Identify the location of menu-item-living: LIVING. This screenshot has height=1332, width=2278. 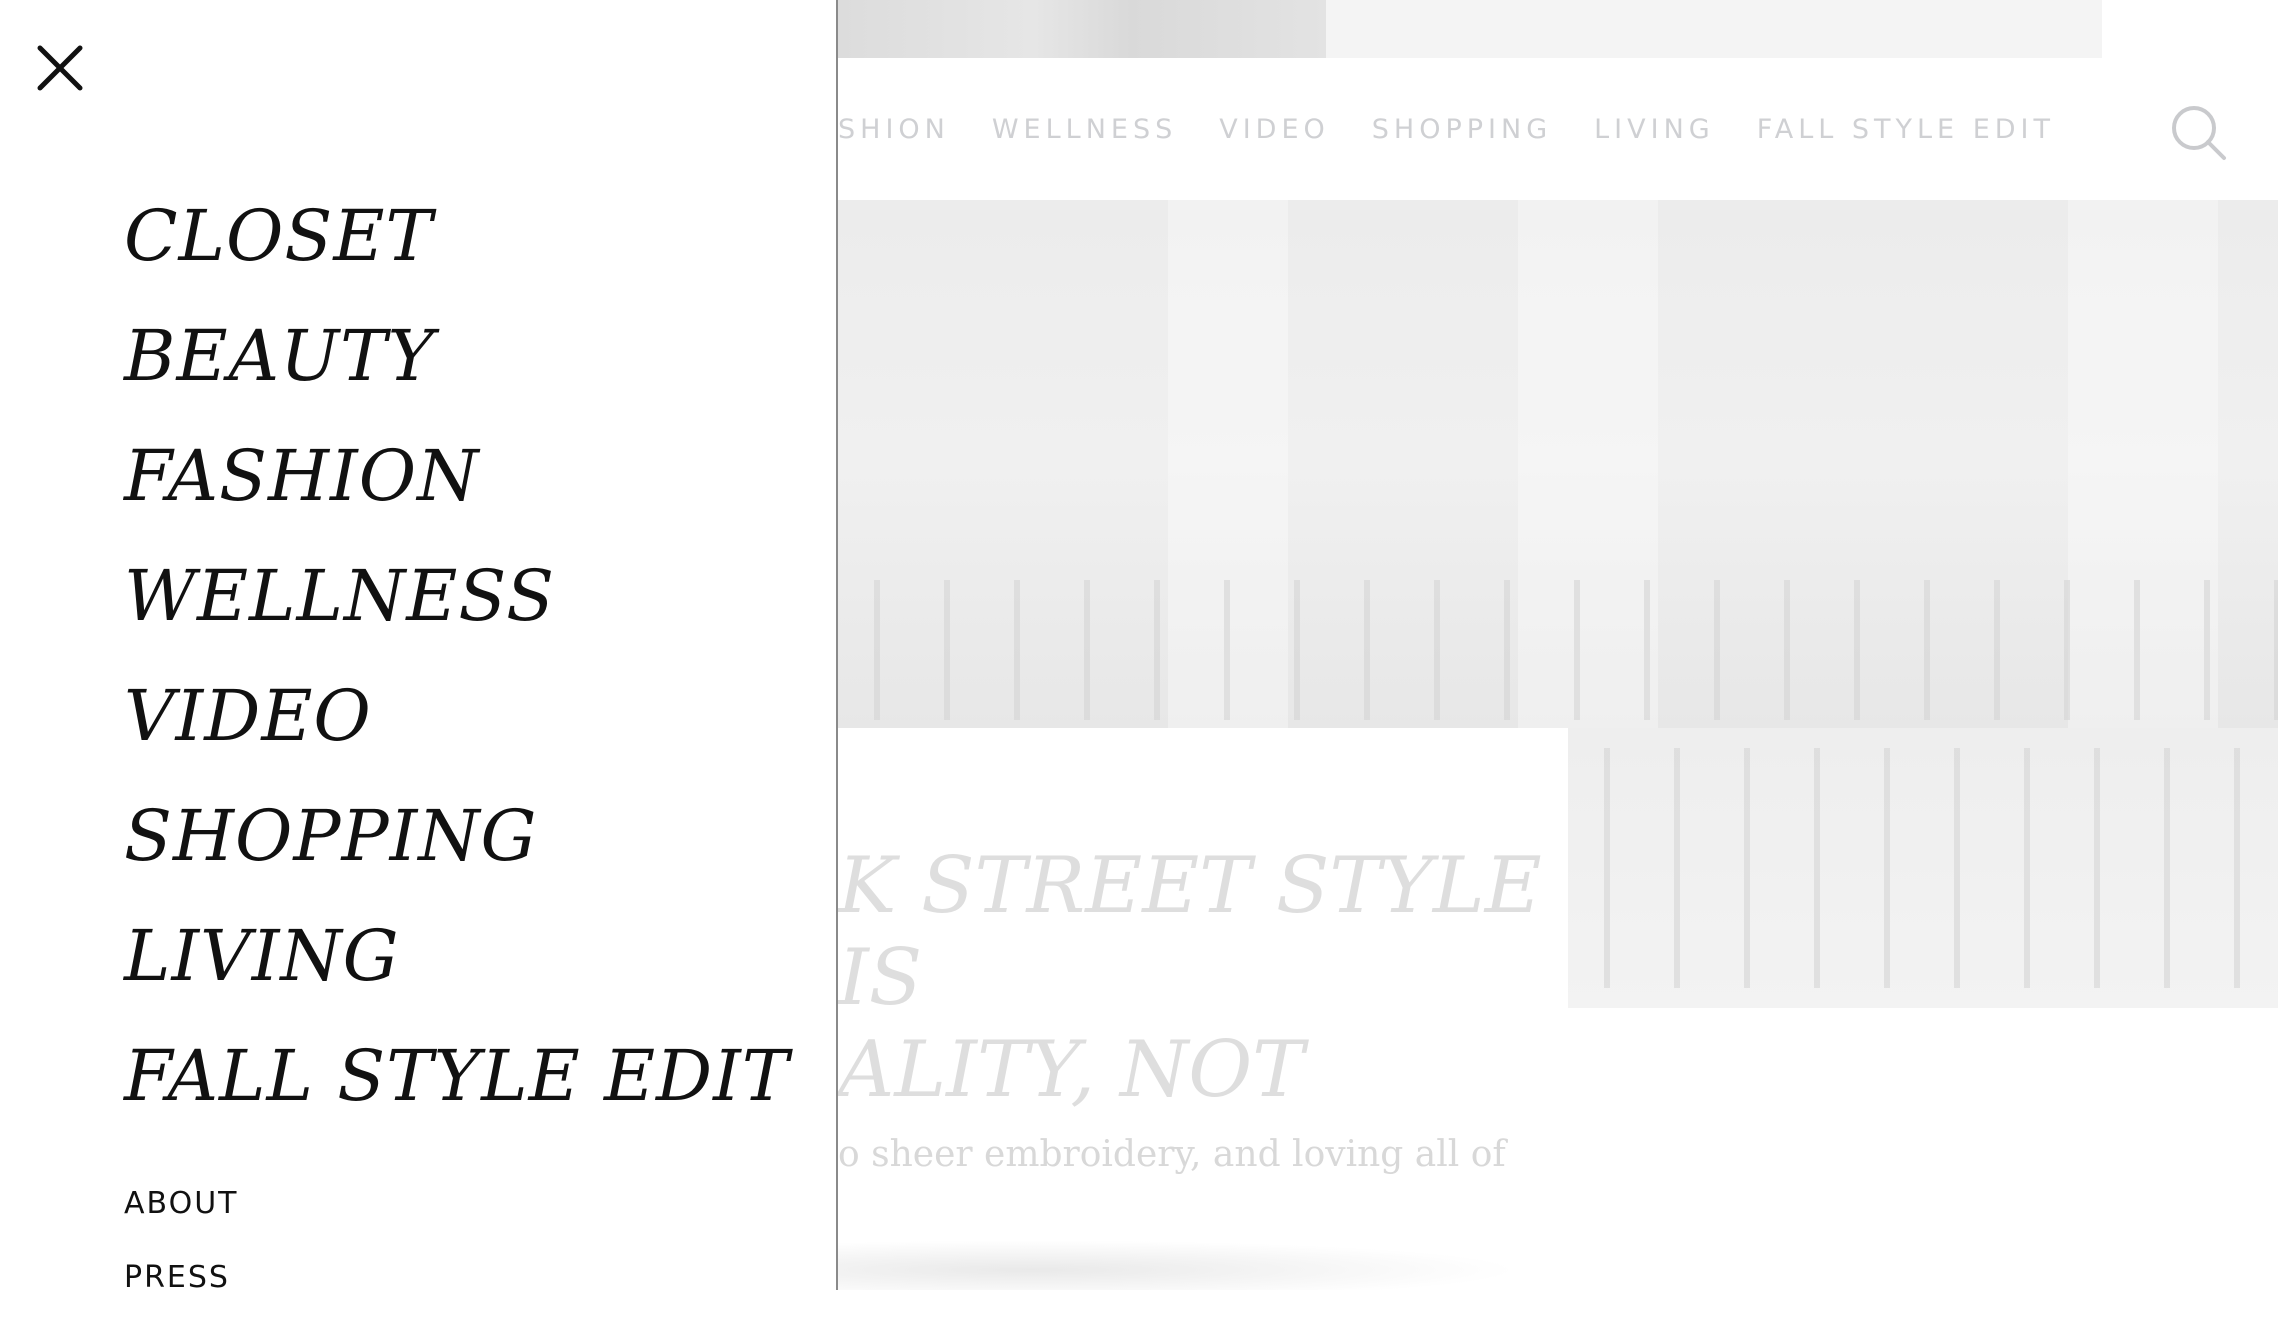
(457, 956).